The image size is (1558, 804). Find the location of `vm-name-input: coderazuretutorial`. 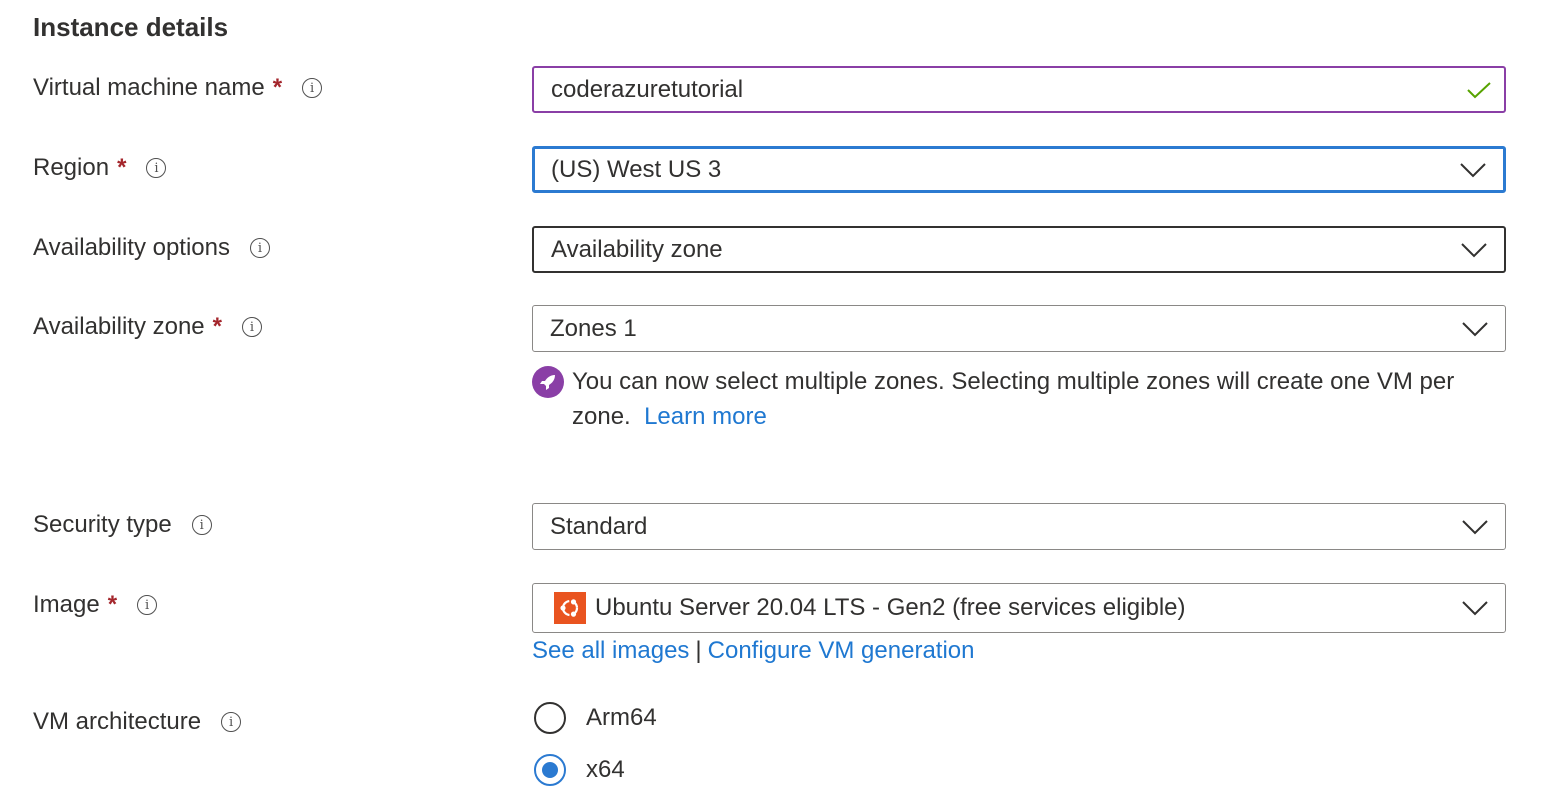

vm-name-input: coderazuretutorial is located at coordinates (1019, 89).